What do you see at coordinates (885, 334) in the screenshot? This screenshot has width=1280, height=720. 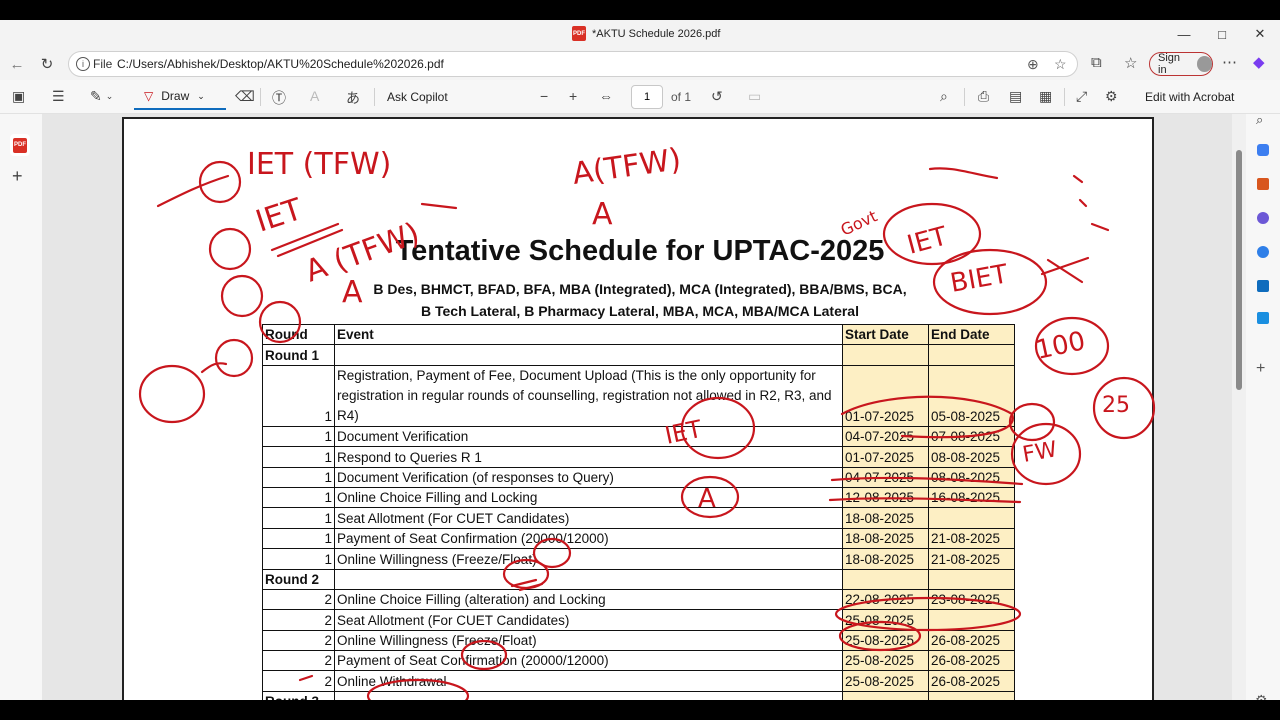 I see `header-start-date: Start Date` at bounding box center [885, 334].